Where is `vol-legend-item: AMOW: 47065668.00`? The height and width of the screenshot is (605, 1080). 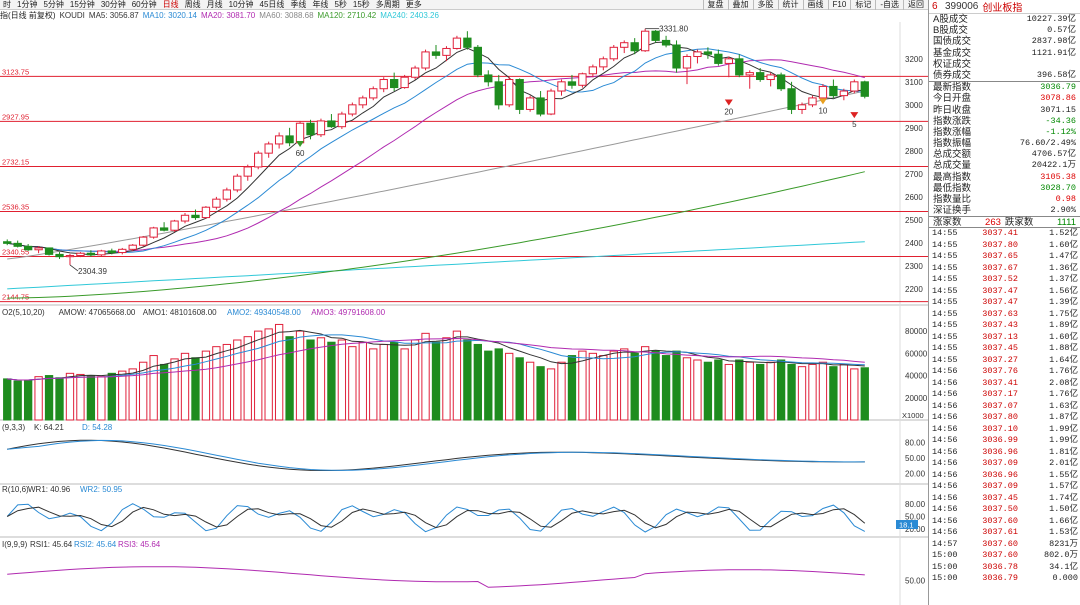
vol-legend-item: AMOW: 47065668.00 is located at coordinates (97, 312).